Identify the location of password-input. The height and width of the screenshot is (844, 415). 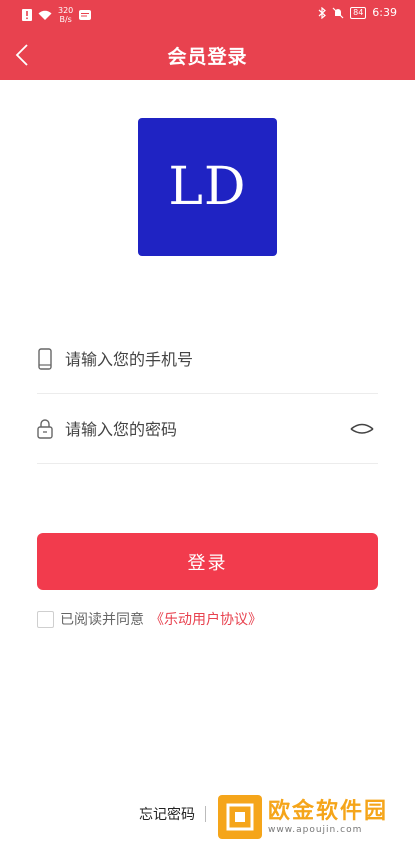
(205, 429).